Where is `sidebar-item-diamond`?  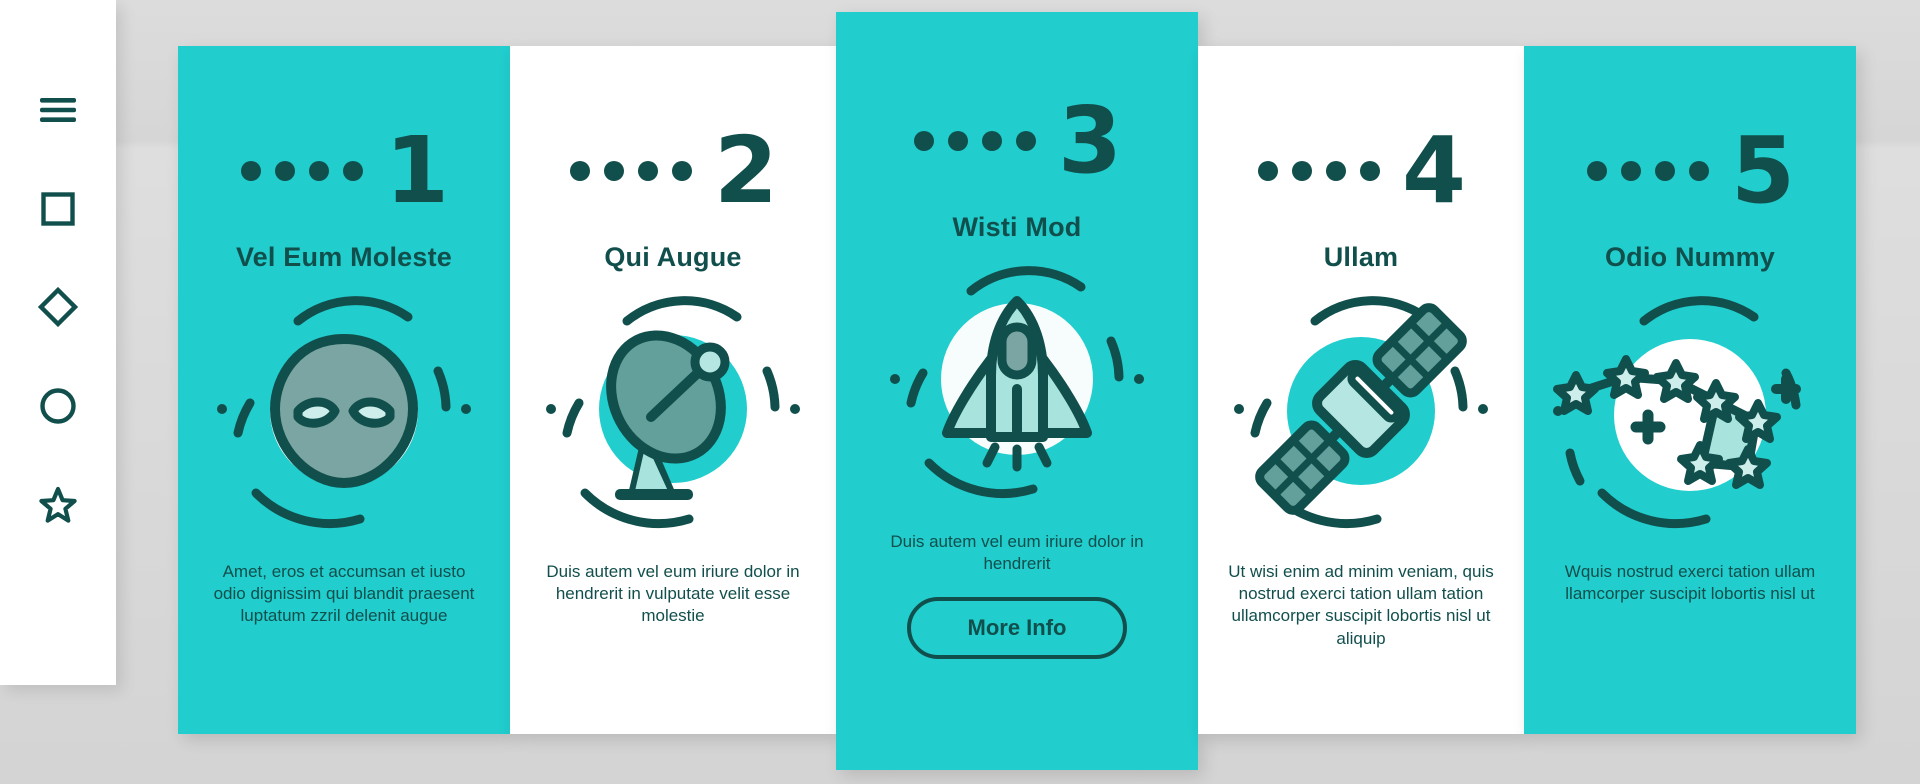 sidebar-item-diamond is located at coordinates (58, 307).